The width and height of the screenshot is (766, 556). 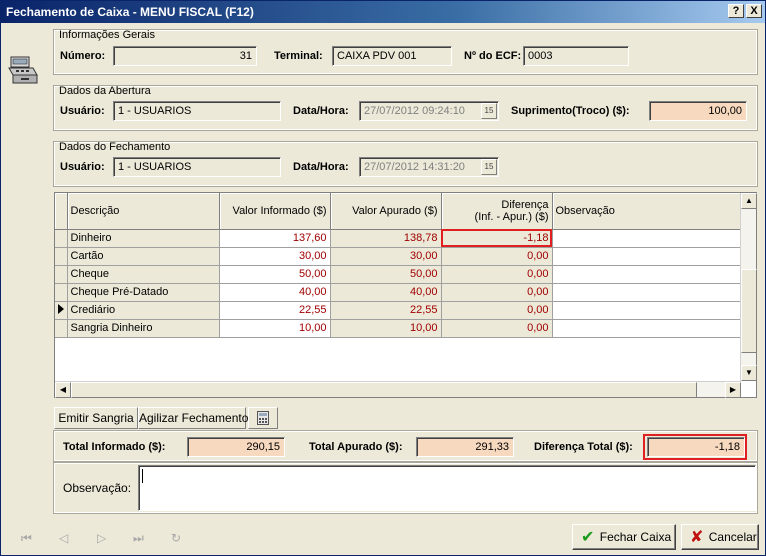 I want to click on cell-valor-apurado: 30,00, so click(x=386, y=256).